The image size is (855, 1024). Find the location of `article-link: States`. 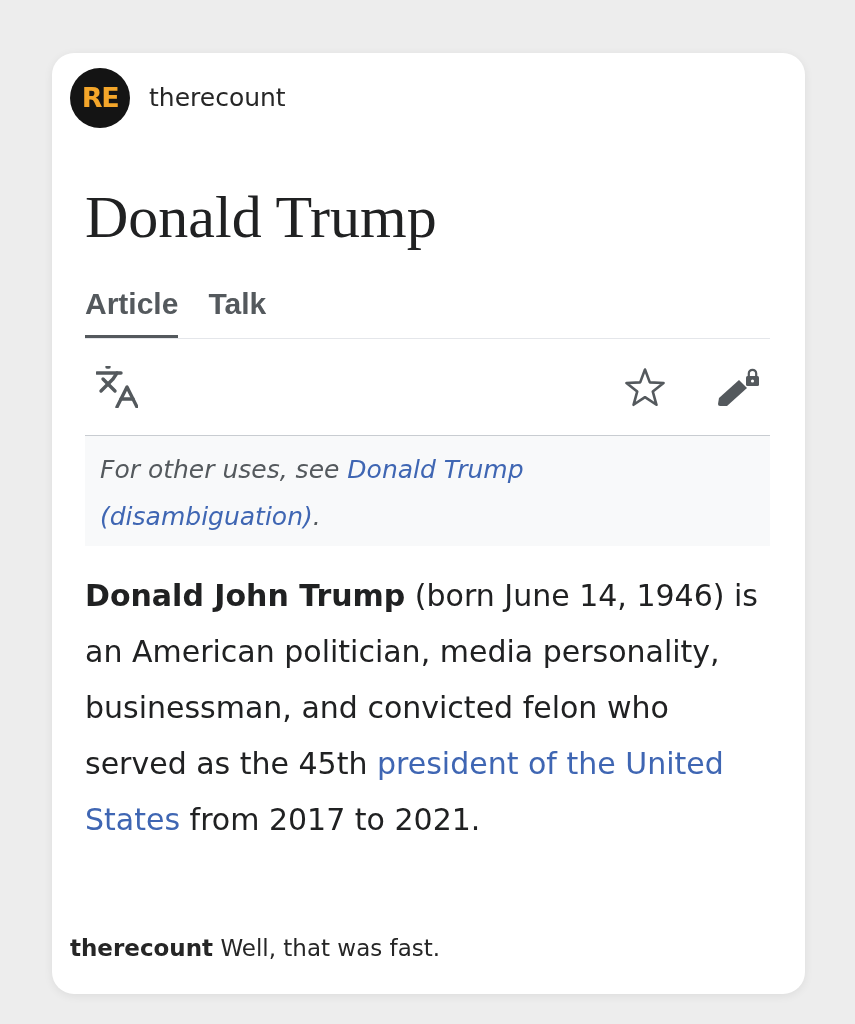

article-link: States is located at coordinates (133, 819).